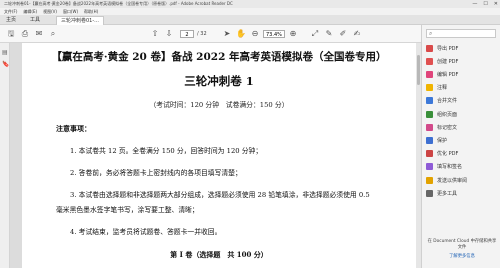  Describe the element at coordinates (50, 11) in the screenshot. I see `menu-view: 视图(V)` at that location.